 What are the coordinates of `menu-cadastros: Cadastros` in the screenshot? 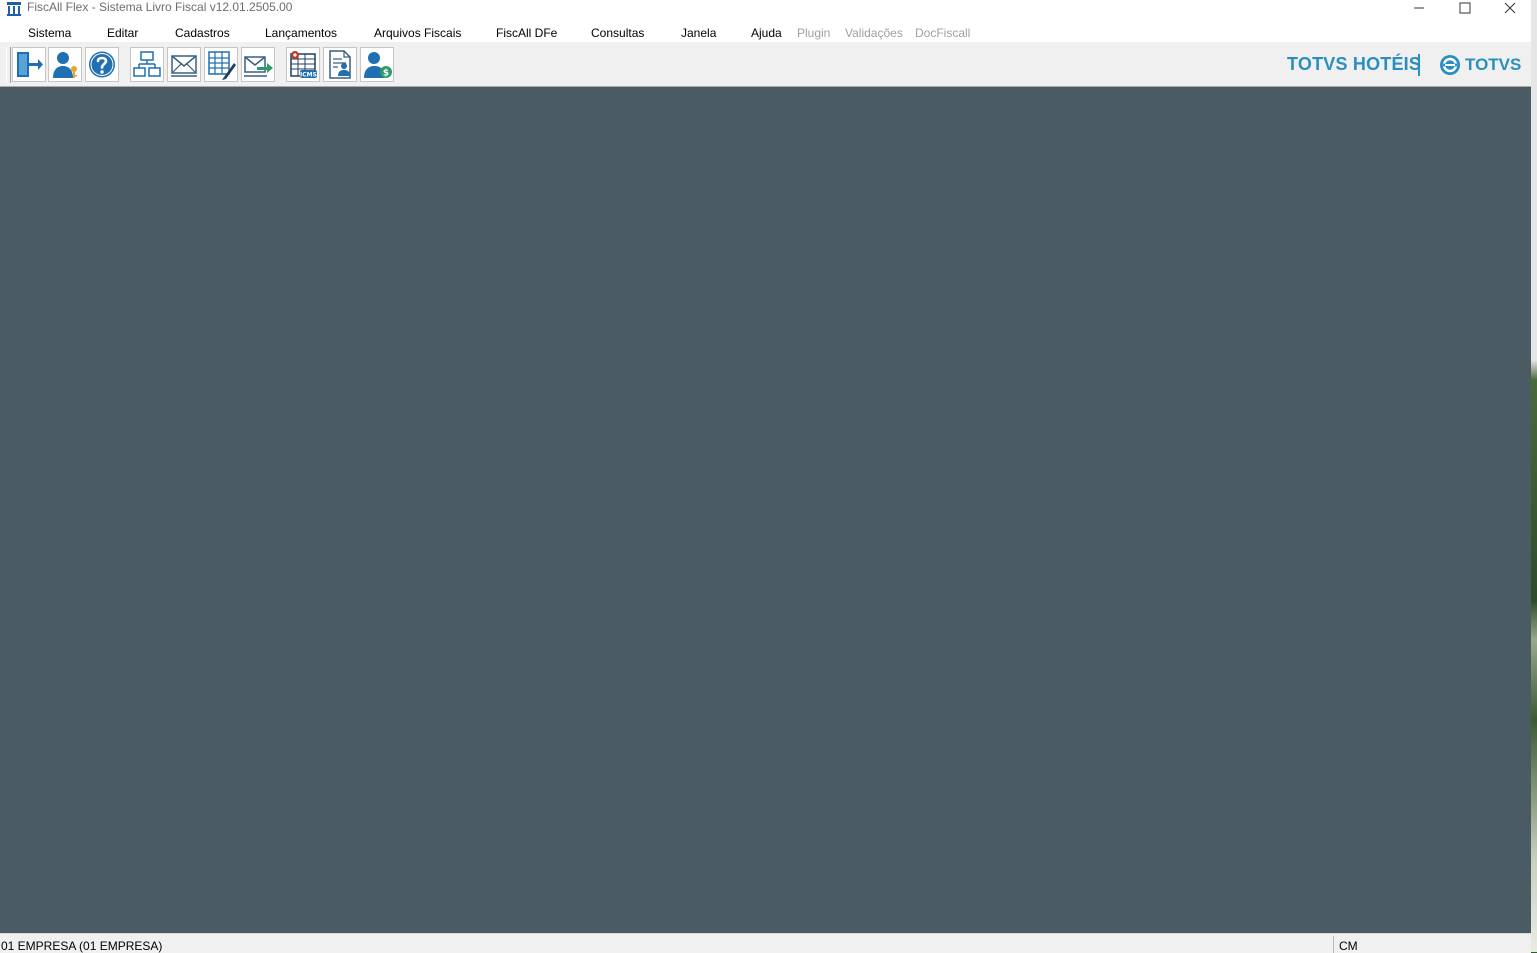 It's located at (202, 33).